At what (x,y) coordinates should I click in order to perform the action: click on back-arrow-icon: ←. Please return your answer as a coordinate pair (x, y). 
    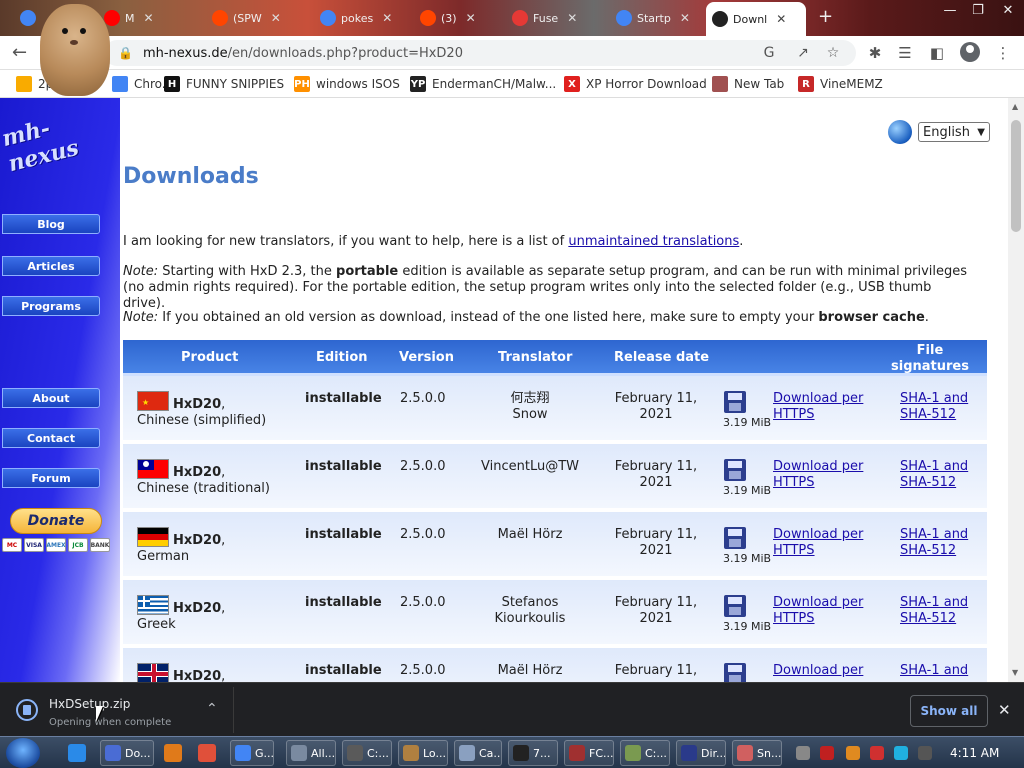
    Looking at the image, I should click on (19, 52).